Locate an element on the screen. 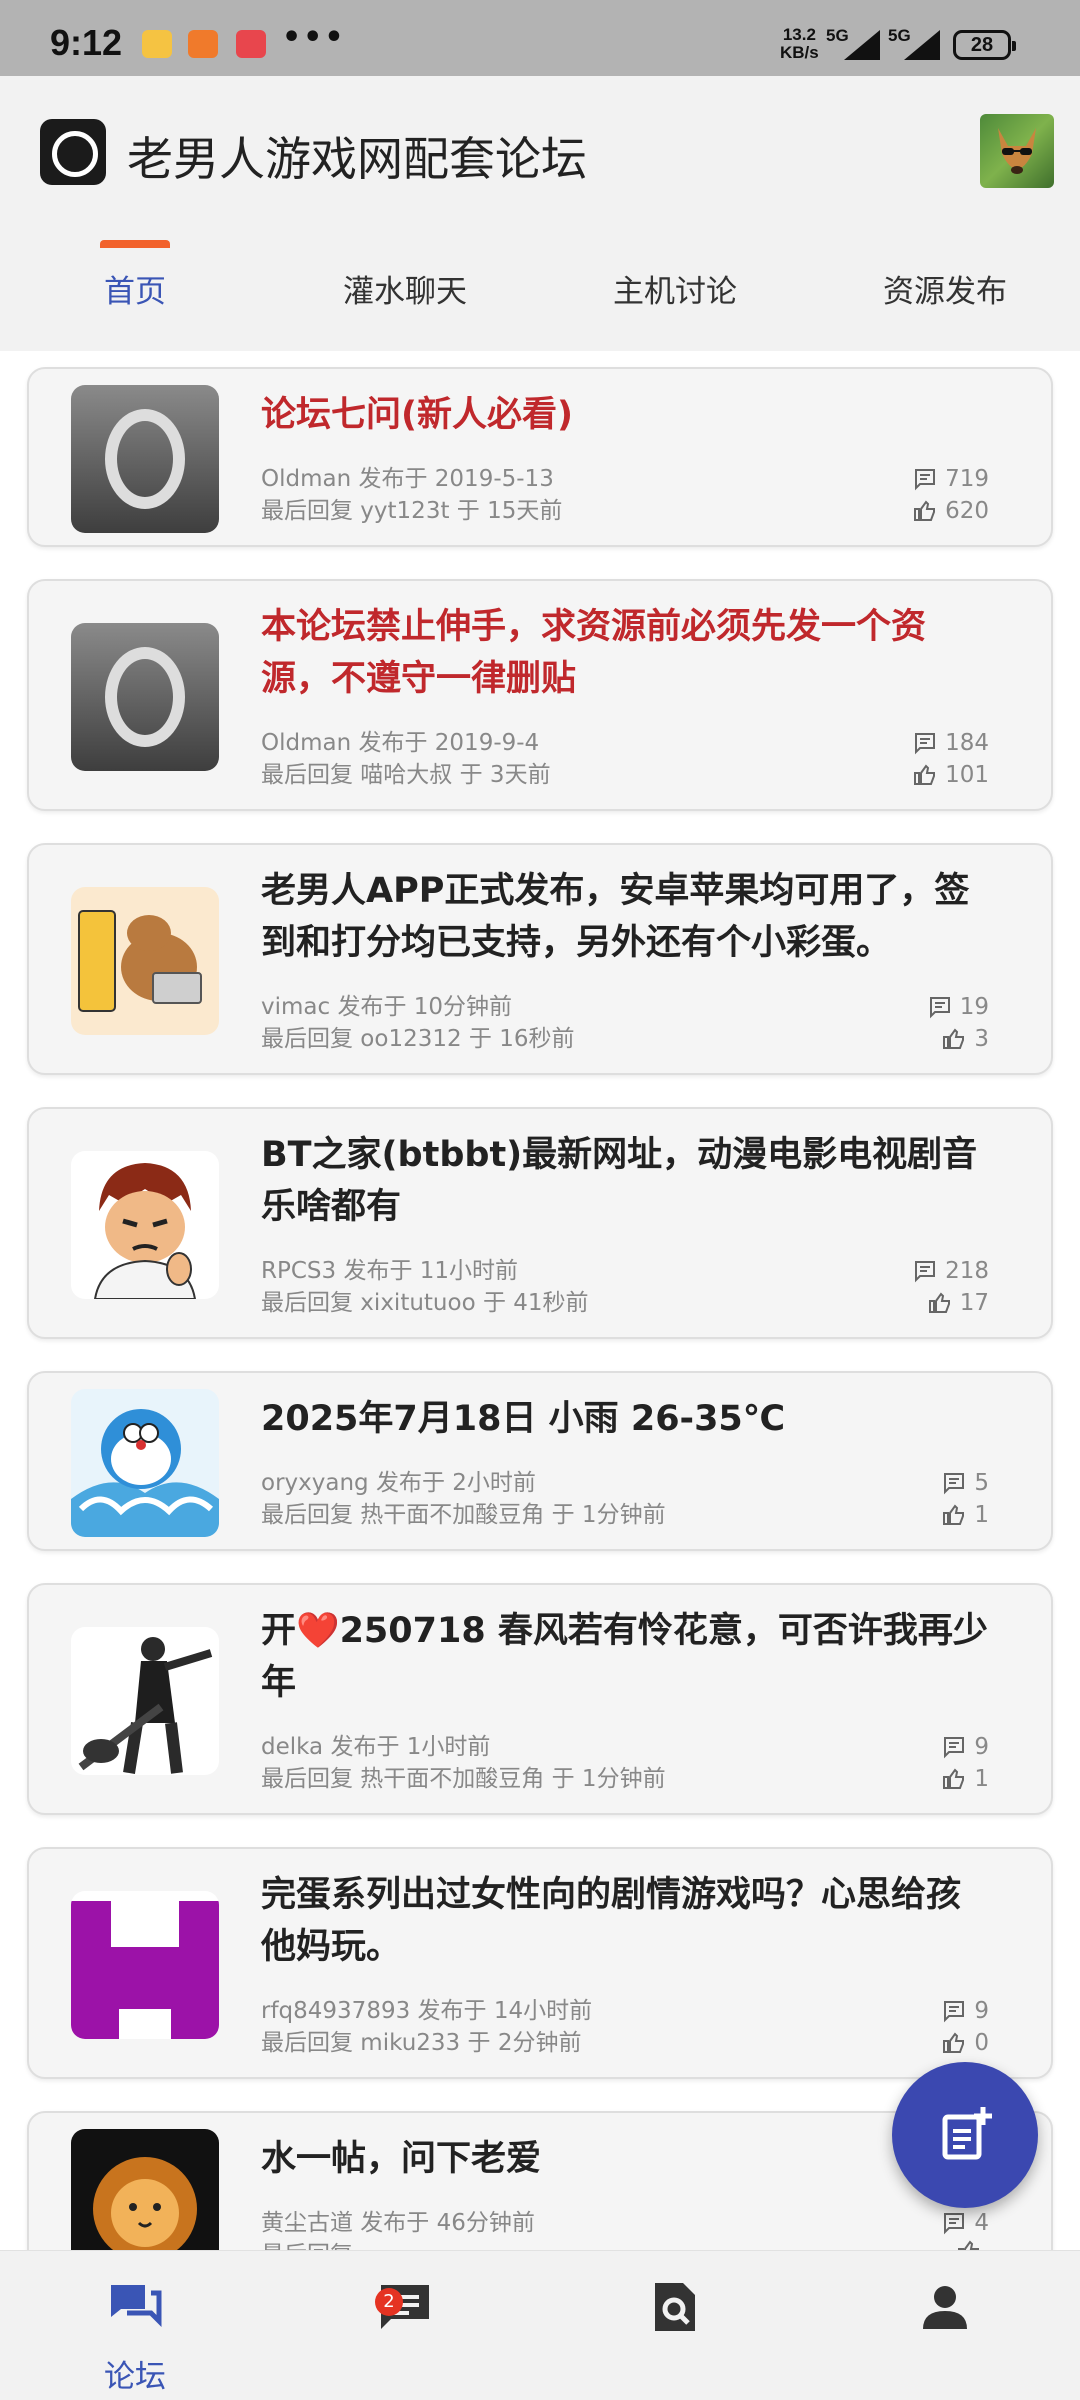 Image resolution: width=1080 pixels, height=2400 pixels. user-icon is located at coordinates (945, 2307).